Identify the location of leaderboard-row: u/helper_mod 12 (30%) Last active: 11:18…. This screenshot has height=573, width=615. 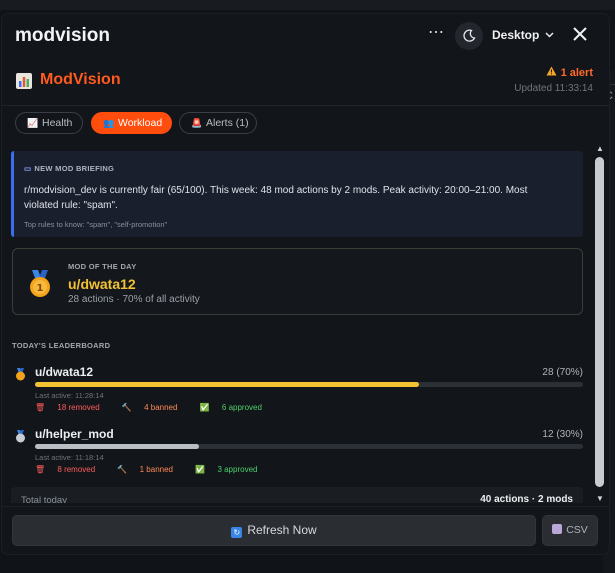
(298, 453).